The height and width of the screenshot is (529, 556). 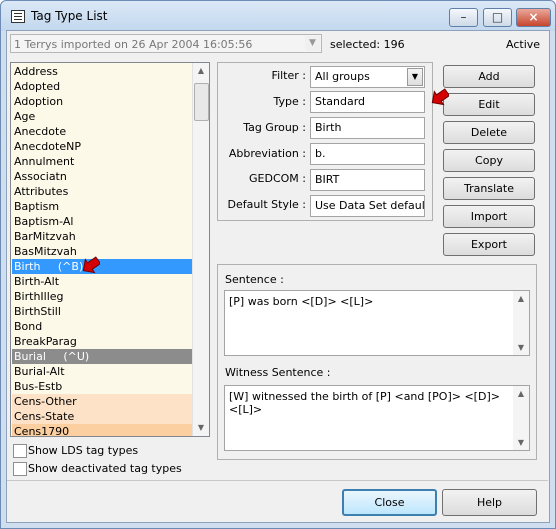 What do you see at coordinates (489, 104) in the screenshot?
I see `edit-button: Edit` at bounding box center [489, 104].